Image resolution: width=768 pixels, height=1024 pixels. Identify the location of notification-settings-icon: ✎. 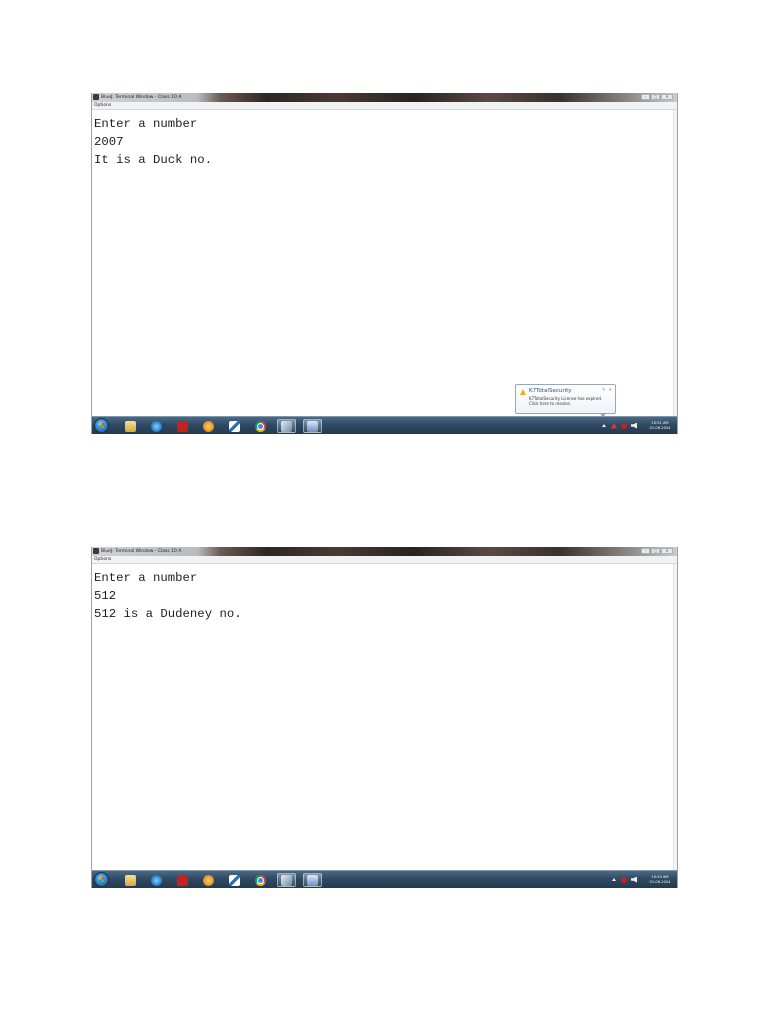
(603, 389).